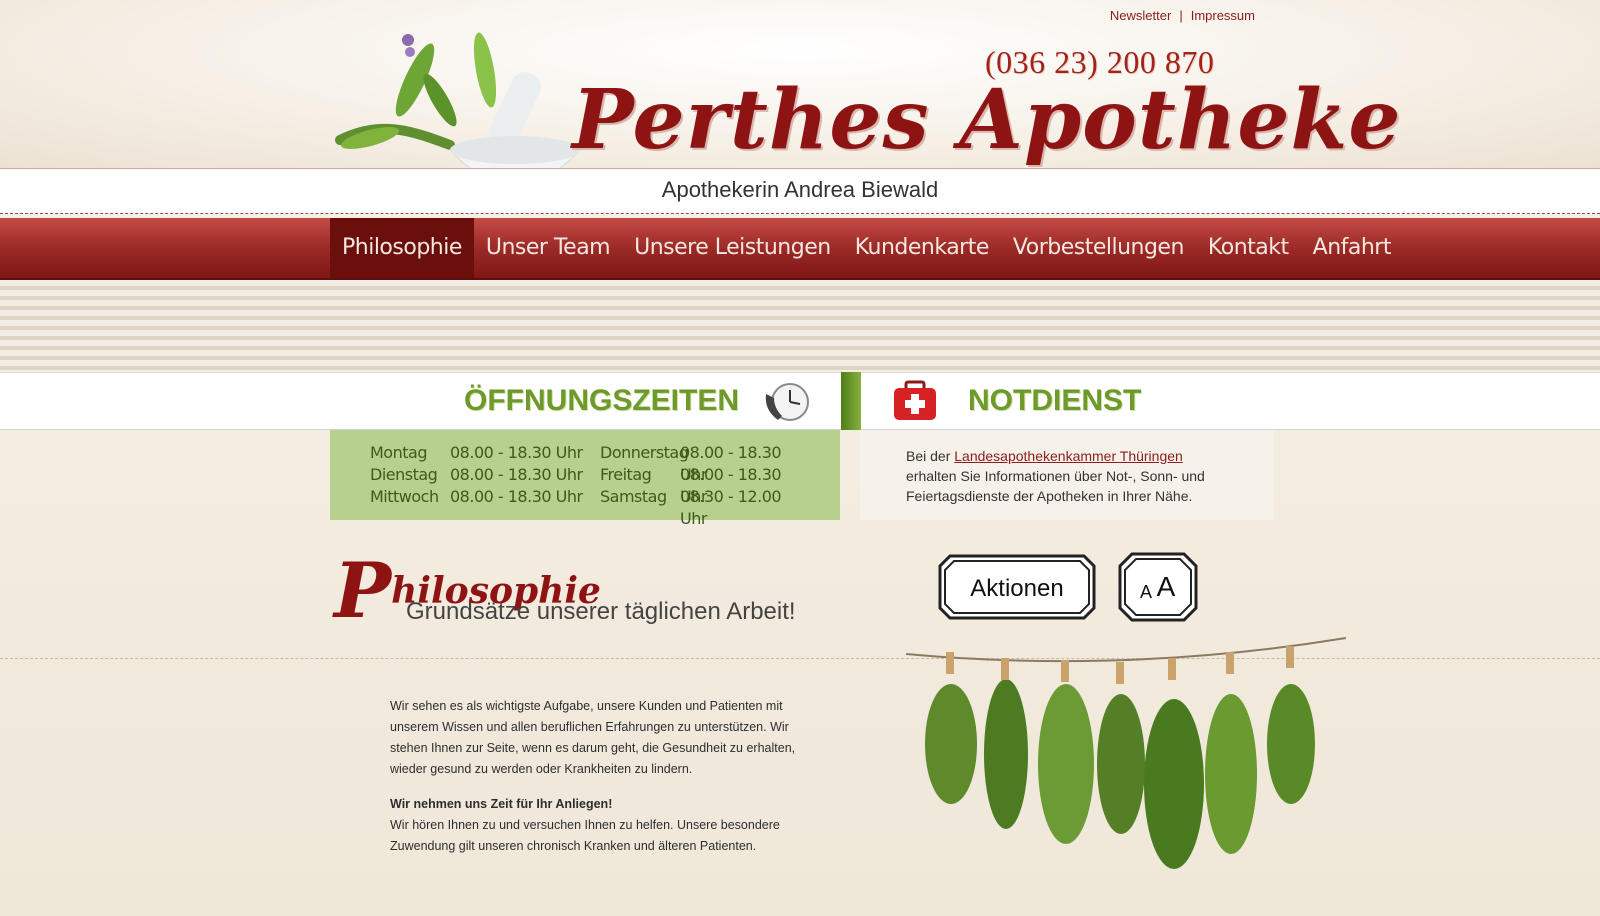 This screenshot has width=1600, height=916. I want to click on top-links: Newsletter | Impressum, so click(1182, 15).